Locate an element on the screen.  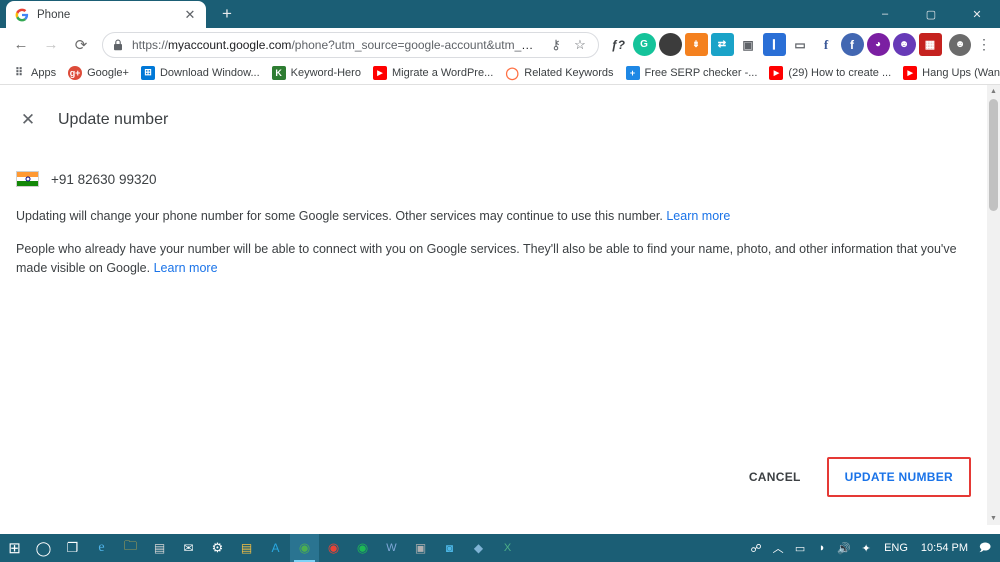
page-scrollbar: ▲ ▼ is located at coordinates (993, 305).